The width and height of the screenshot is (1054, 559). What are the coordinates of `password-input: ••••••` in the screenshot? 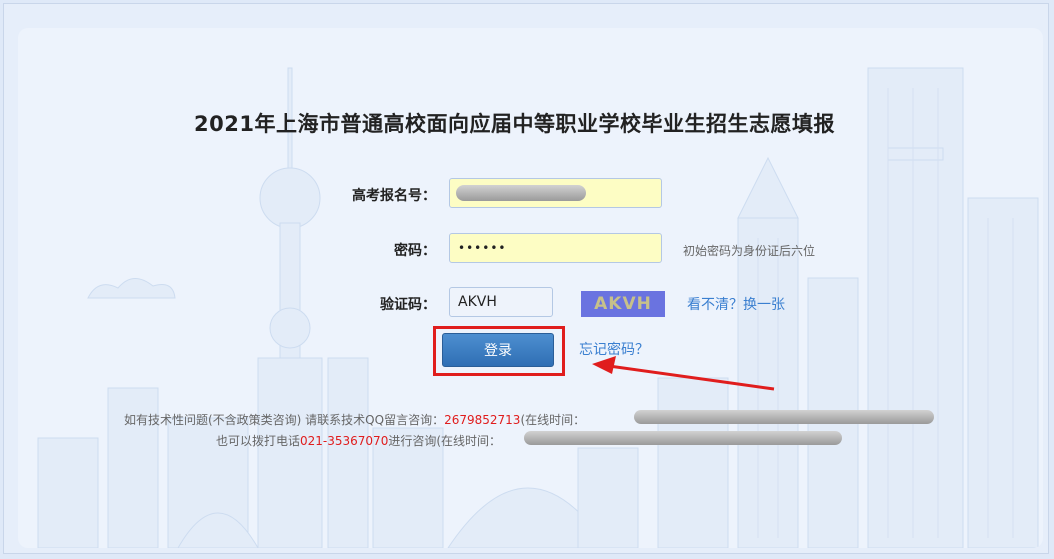 It's located at (555, 248).